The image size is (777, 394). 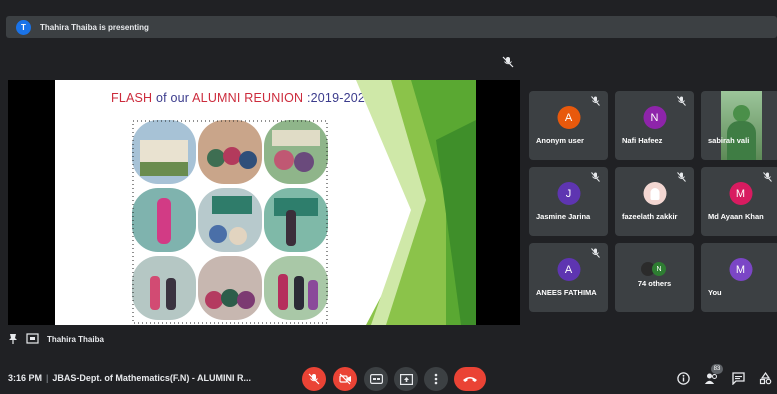 What do you see at coordinates (715, 292) in the screenshot?
I see `participant-name: You` at bounding box center [715, 292].